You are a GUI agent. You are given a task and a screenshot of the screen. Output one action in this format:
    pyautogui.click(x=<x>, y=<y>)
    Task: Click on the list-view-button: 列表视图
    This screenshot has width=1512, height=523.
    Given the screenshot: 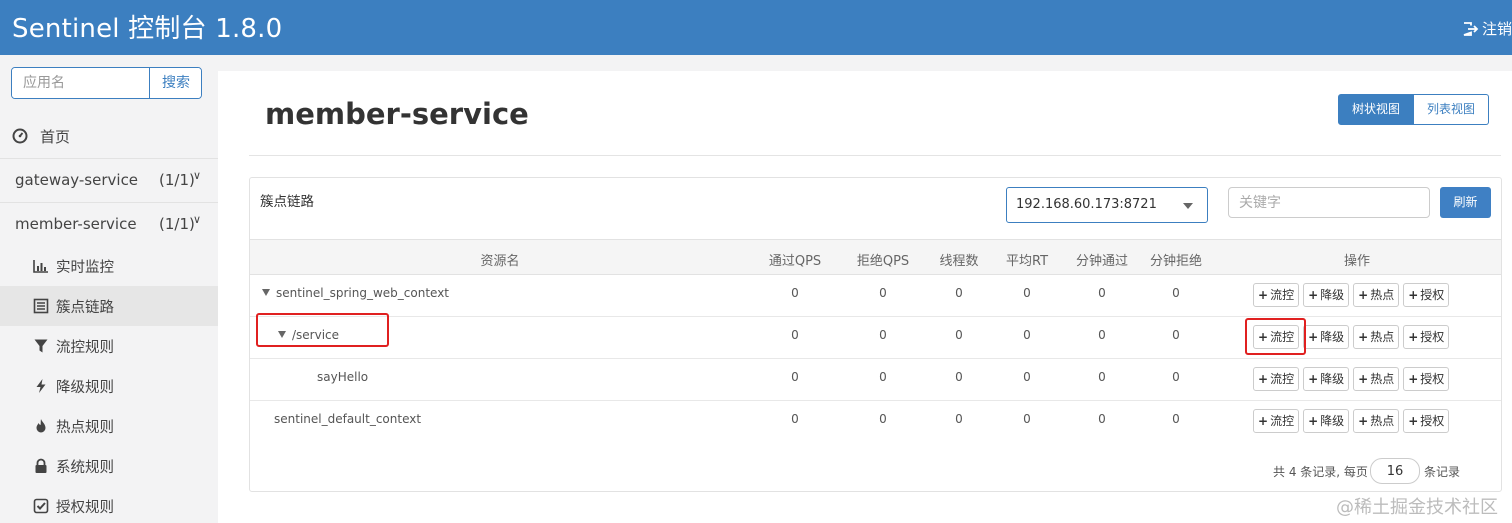 What is the action you would take?
    pyautogui.click(x=1452, y=109)
    